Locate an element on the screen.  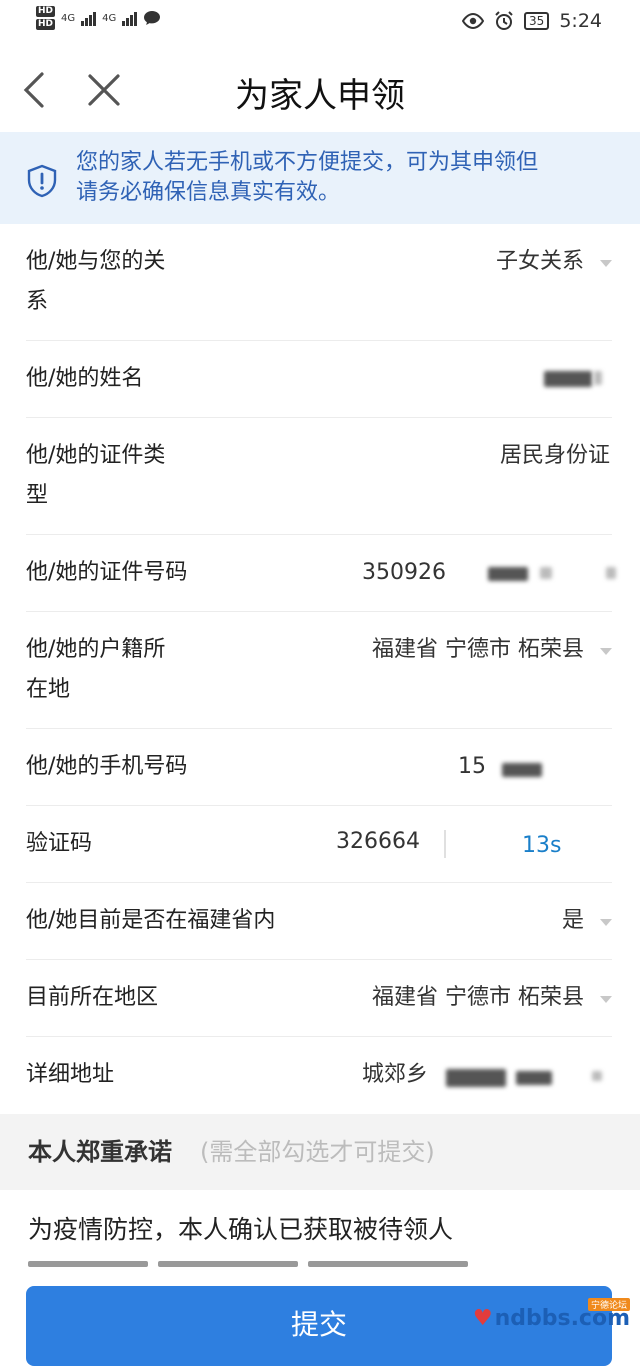
nav-bar: 为家人申领 is located at coordinates (320, 90).